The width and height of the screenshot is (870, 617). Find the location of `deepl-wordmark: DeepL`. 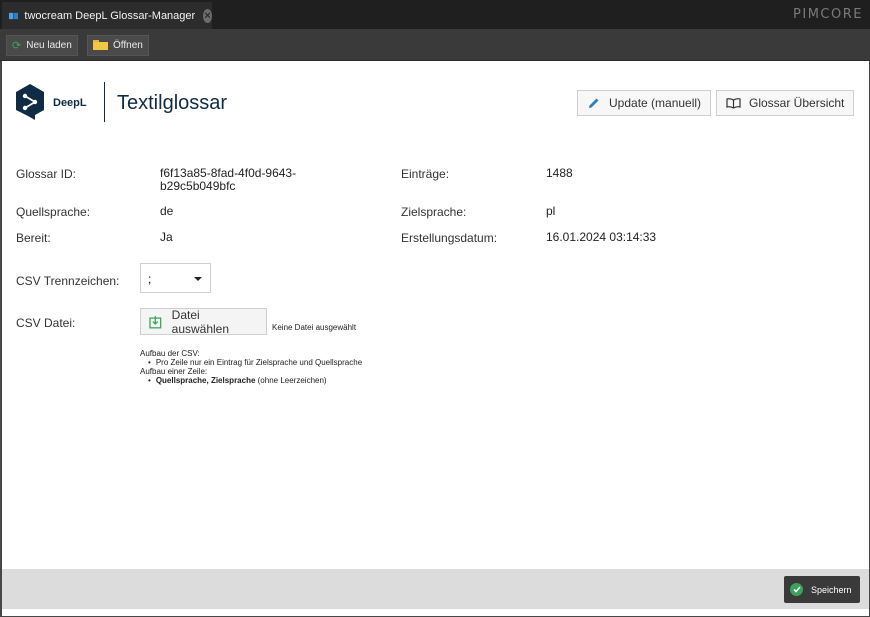

deepl-wordmark: DeepL is located at coordinates (70, 103).